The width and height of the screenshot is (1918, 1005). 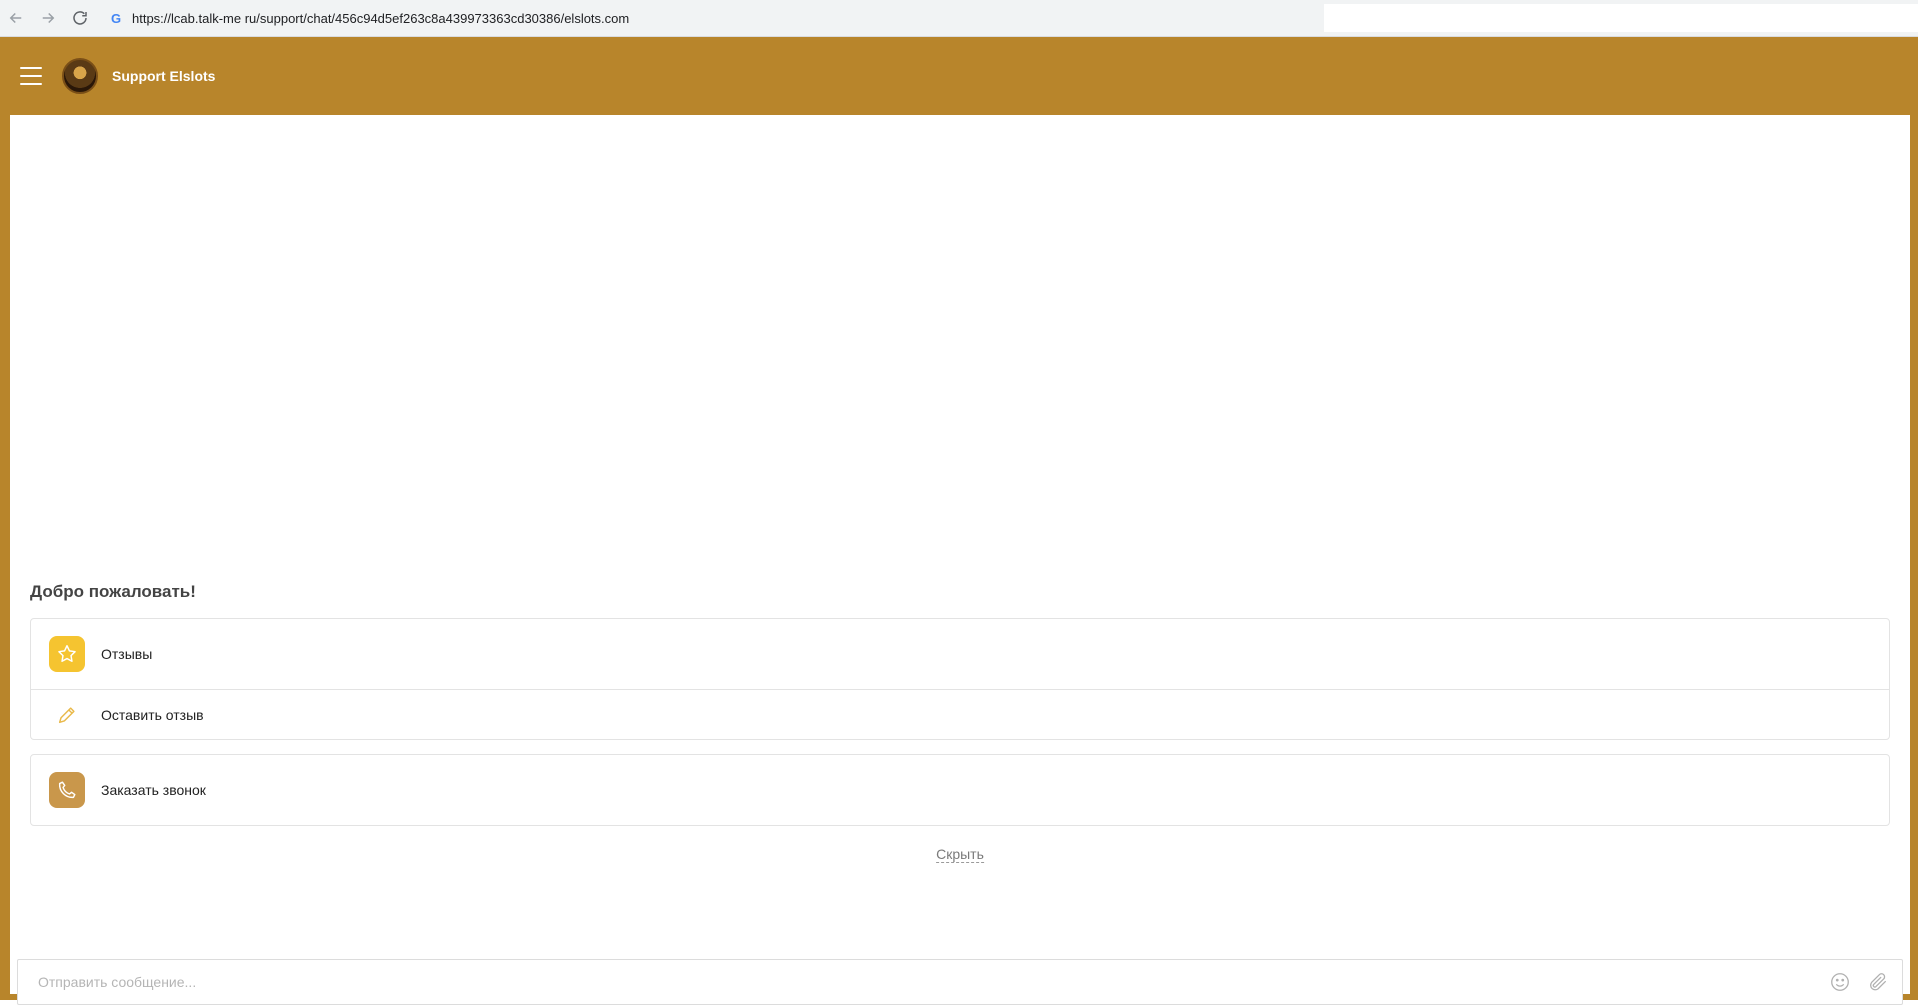 What do you see at coordinates (152, 714) in the screenshot?
I see `menu-item-label: Оставить отзыв` at bounding box center [152, 714].